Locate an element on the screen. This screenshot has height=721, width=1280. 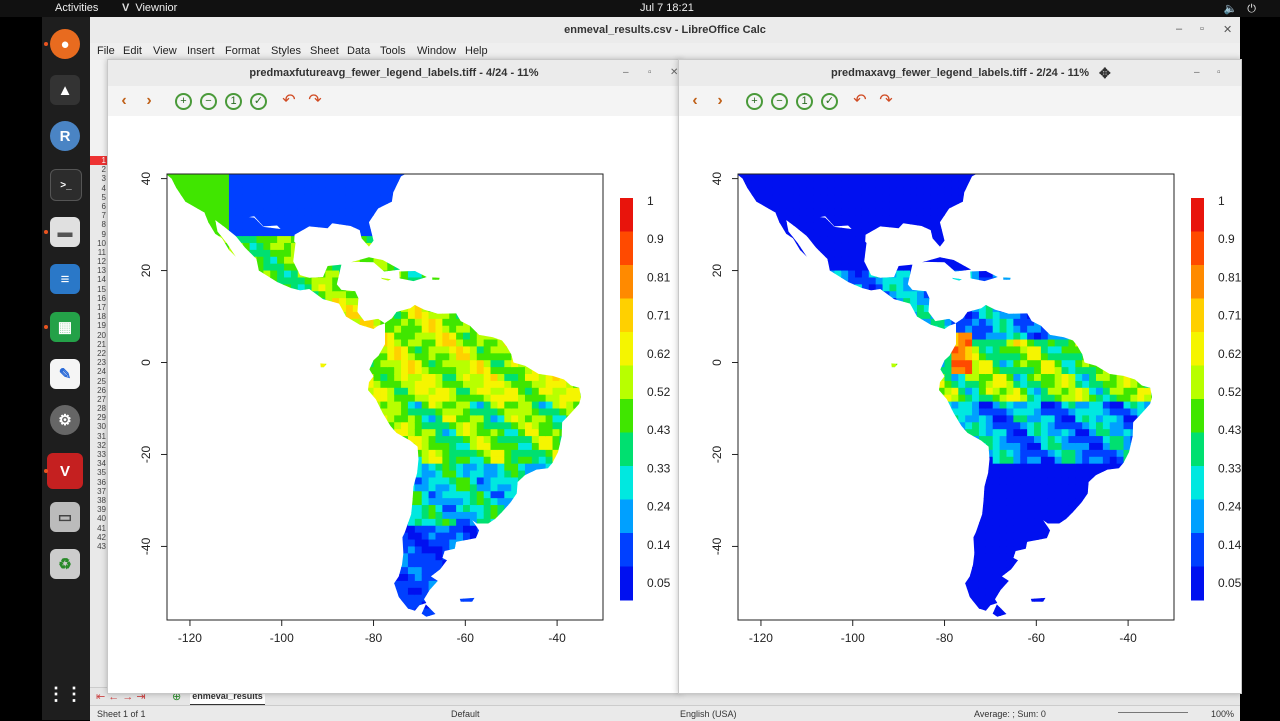
row-number: 41 is located at coordinates (99, 528).